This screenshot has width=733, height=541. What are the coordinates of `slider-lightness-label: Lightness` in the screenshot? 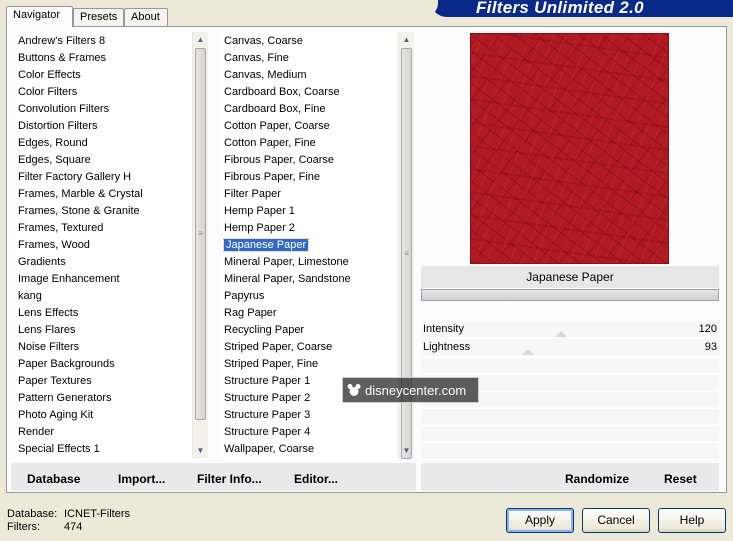 It's located at (447, 347).